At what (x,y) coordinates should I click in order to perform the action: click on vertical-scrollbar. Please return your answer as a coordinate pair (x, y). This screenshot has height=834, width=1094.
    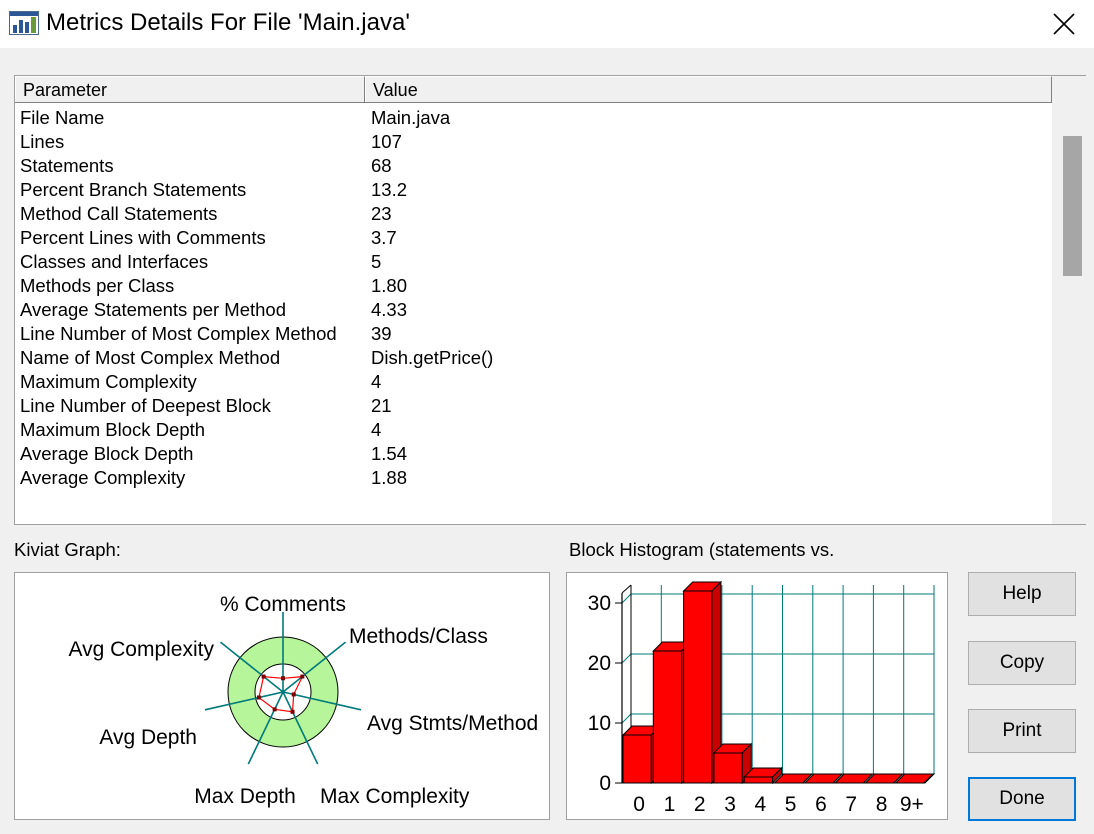
    Looking at the image, I should click on (1069, 300).